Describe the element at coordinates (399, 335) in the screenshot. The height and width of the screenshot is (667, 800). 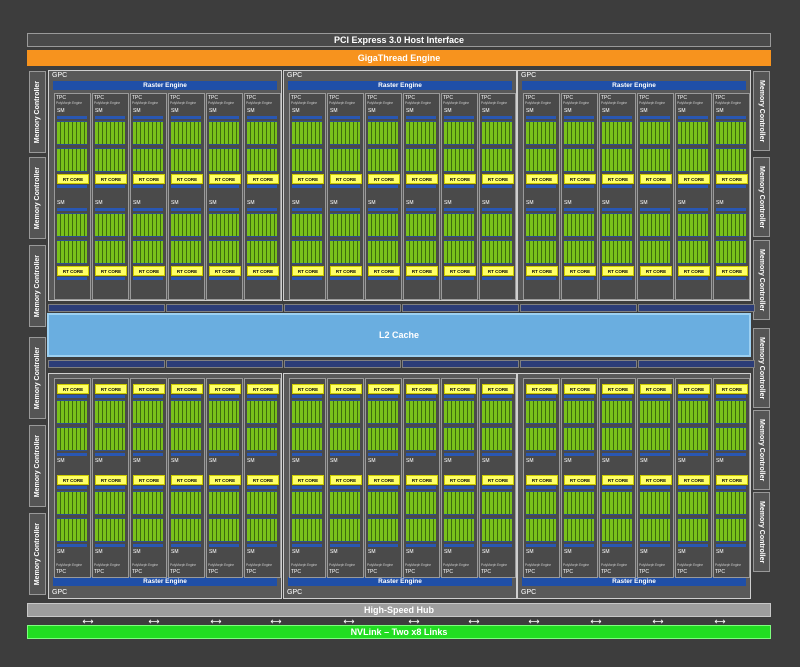
I see `l2-cache-label: L2 Cache` at that location.